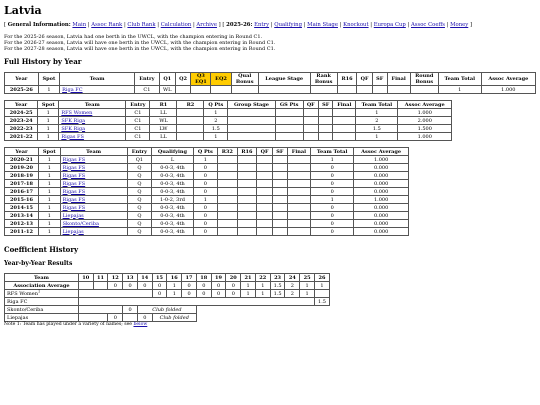 This screenshot has width=540, height=405. I want to click on col-header: Team Total, so click(377, 104).